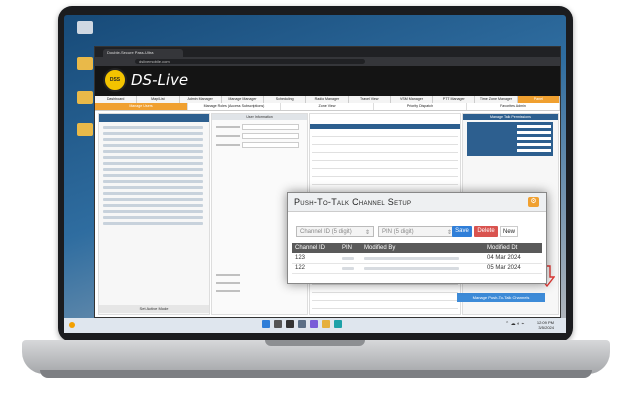  Describe the element at coordinates (542, 325) in the screenshot. I see `clock: 12:09 PM 3/5/2024` at that location.